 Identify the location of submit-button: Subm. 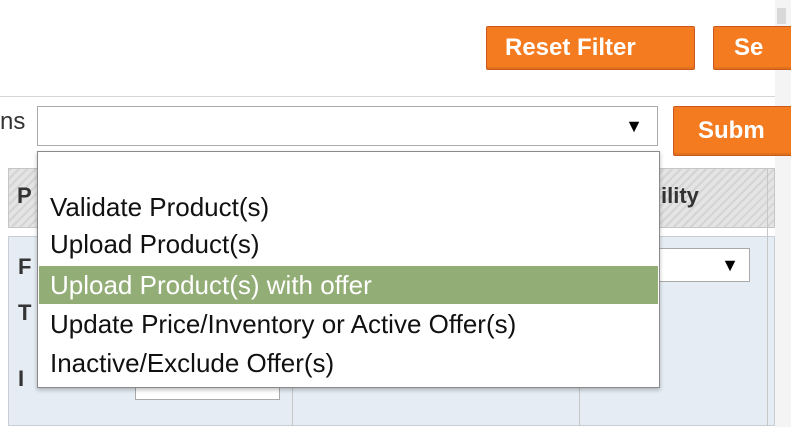
(732, 131).